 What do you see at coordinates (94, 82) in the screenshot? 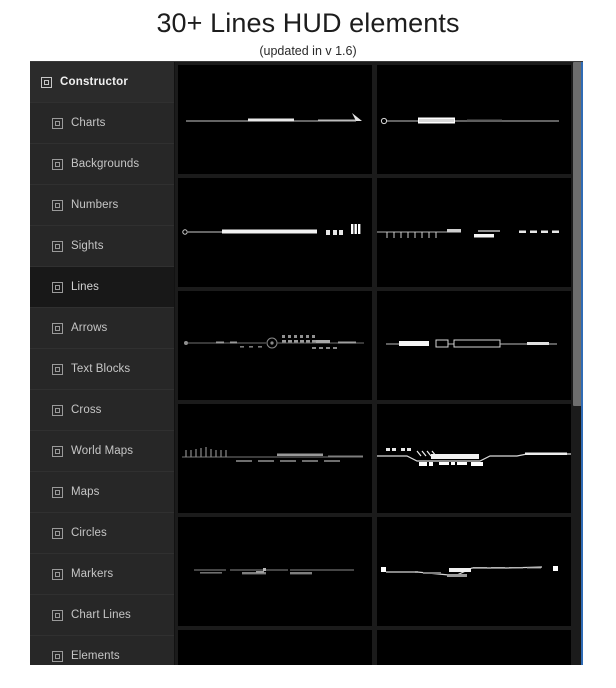
I see `sidebar-header-label: Constructor` at bounding box center [94, 82].